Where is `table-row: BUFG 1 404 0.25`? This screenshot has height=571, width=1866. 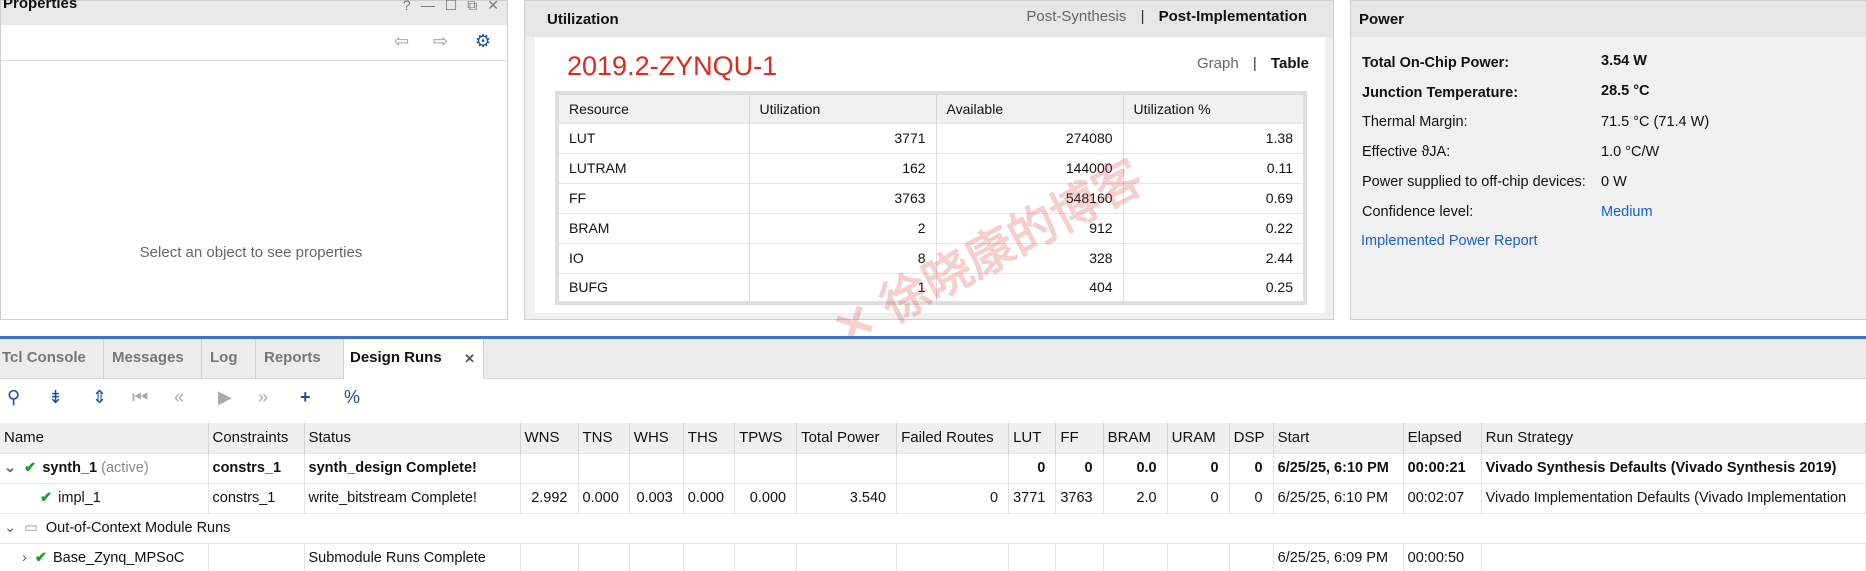 table-row: BUFG 1 404 0.25 is located at coordinates (931, 287).